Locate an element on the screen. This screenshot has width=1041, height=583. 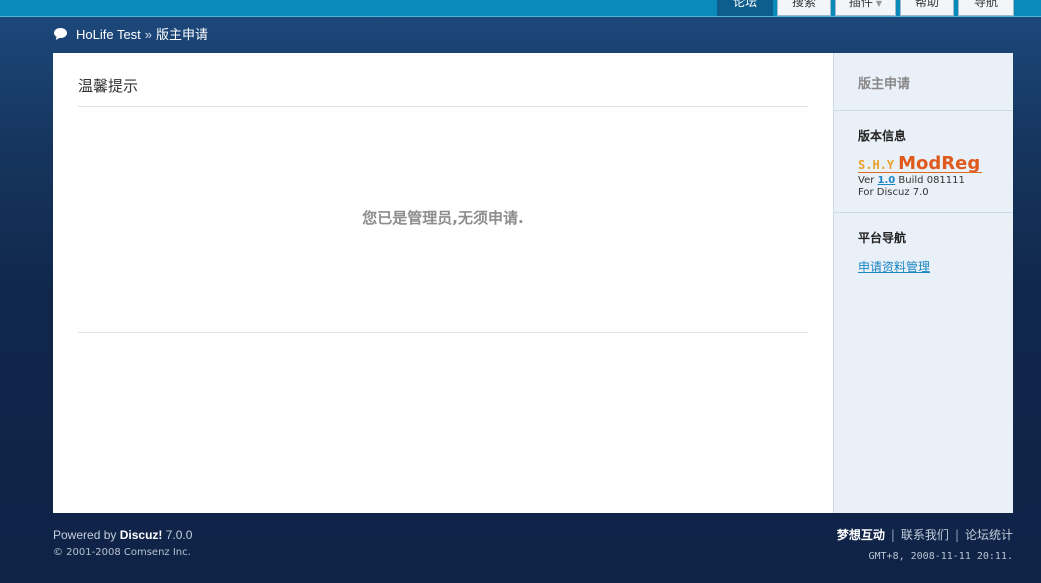
footer-link-dream: 梦想互动 is located at coordinates (861, 535).